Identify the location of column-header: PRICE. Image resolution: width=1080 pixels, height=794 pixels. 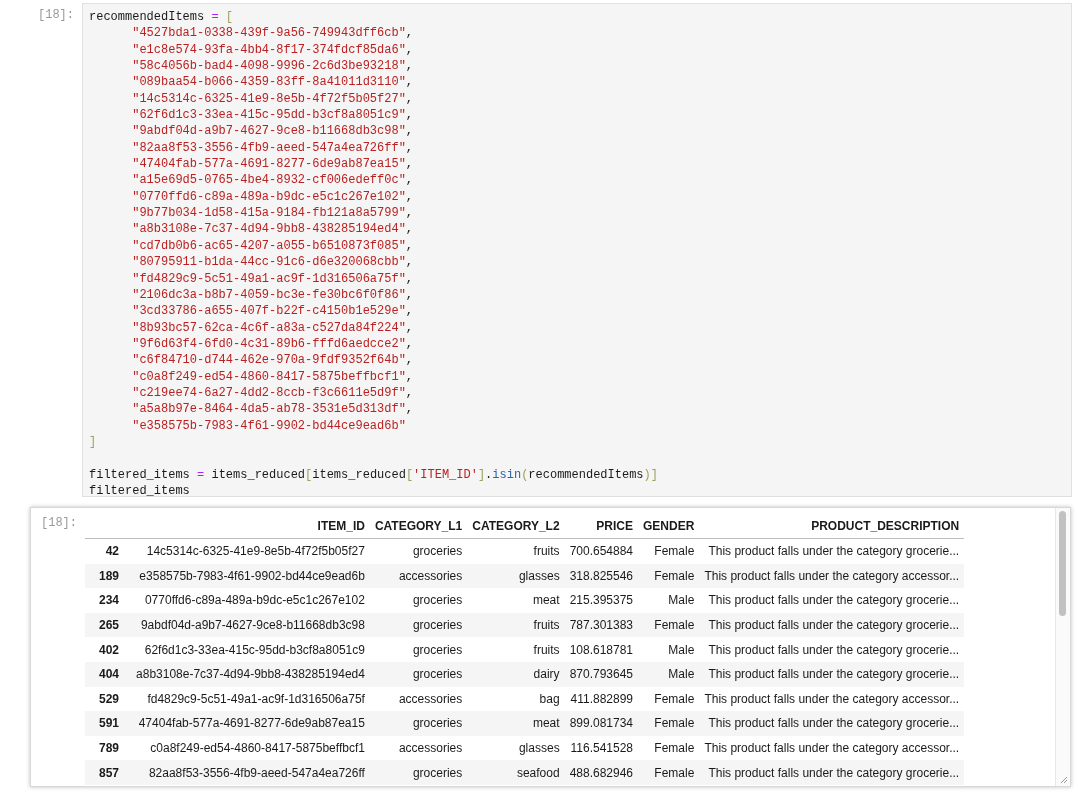
(601, 526).